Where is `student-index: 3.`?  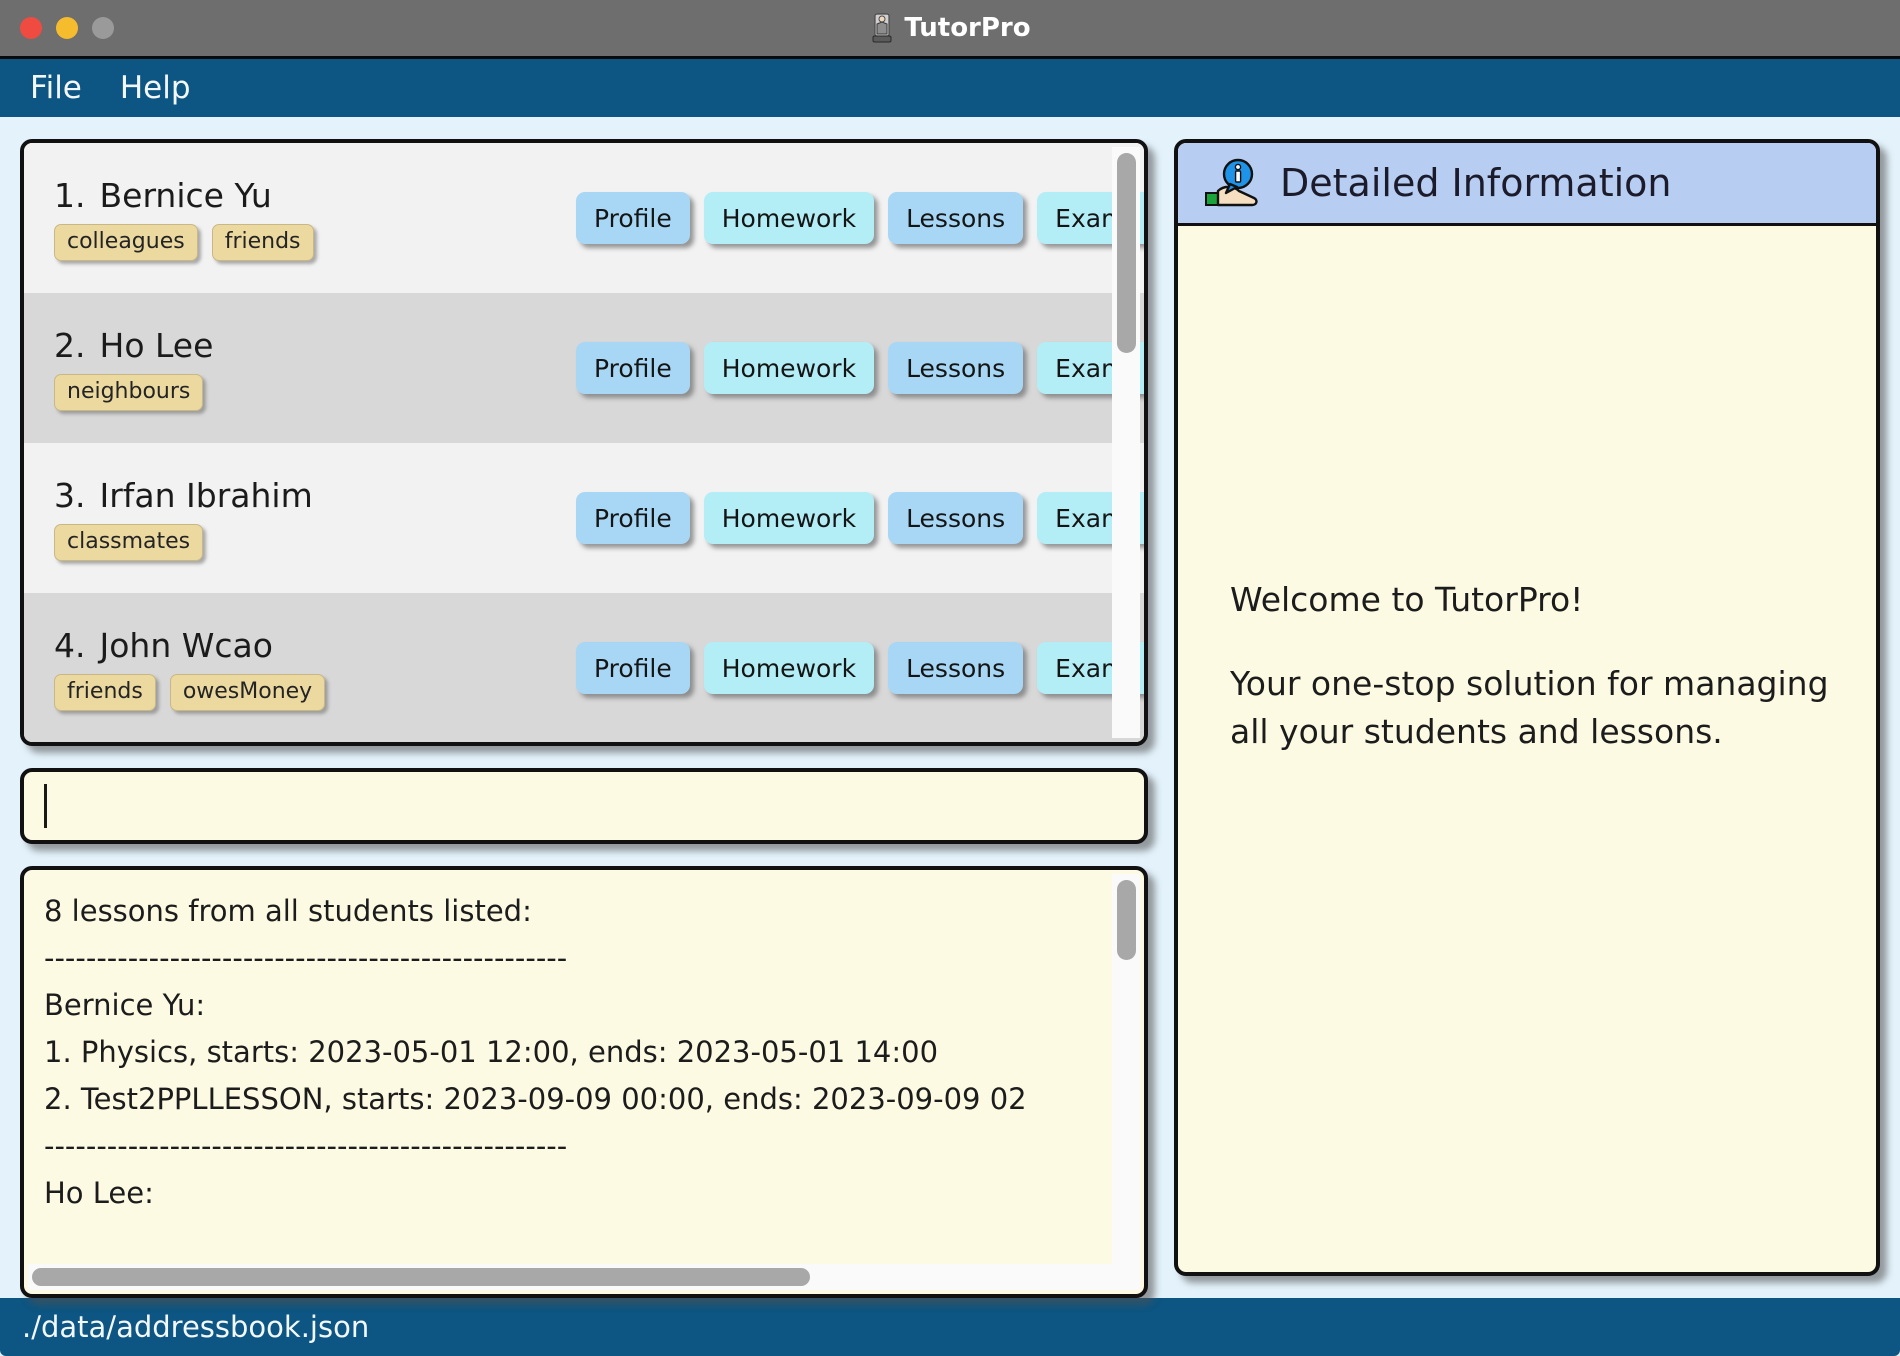 student-index: 3. is located at coordinates (70, 495).